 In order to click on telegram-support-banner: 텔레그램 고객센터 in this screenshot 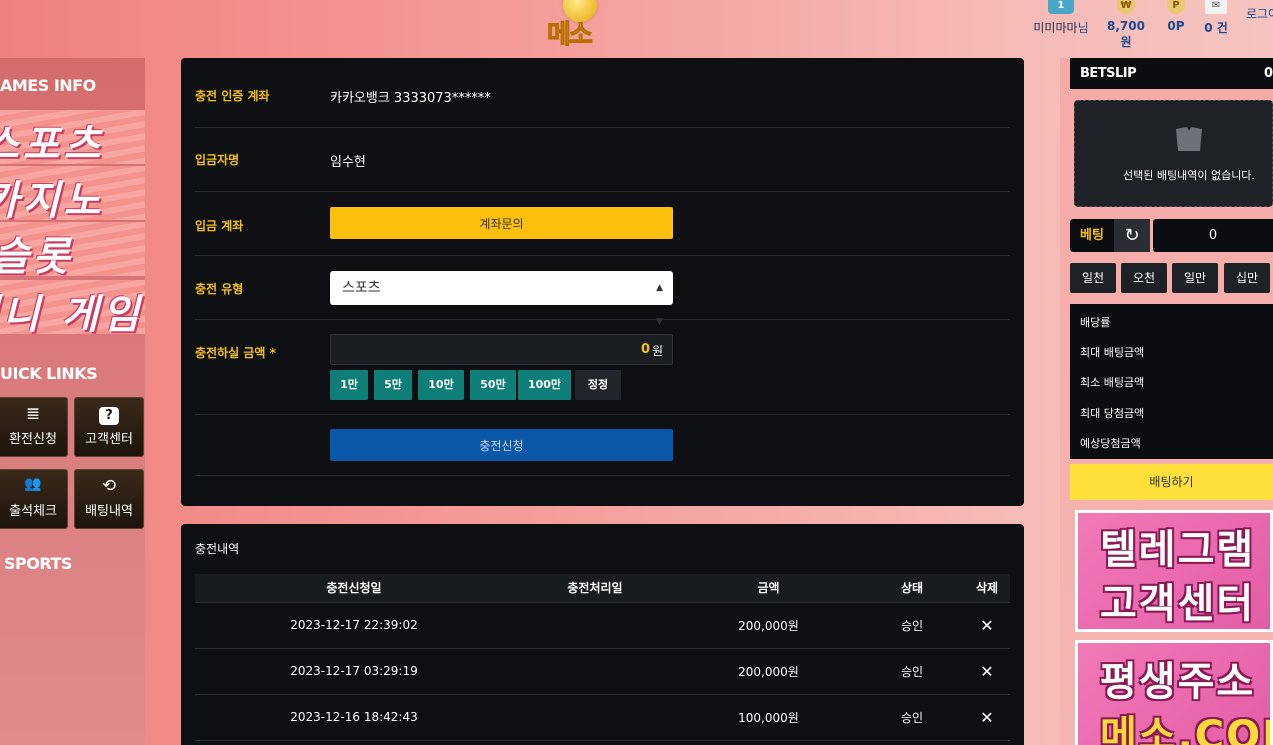, I will do `click(1174, 571)`.